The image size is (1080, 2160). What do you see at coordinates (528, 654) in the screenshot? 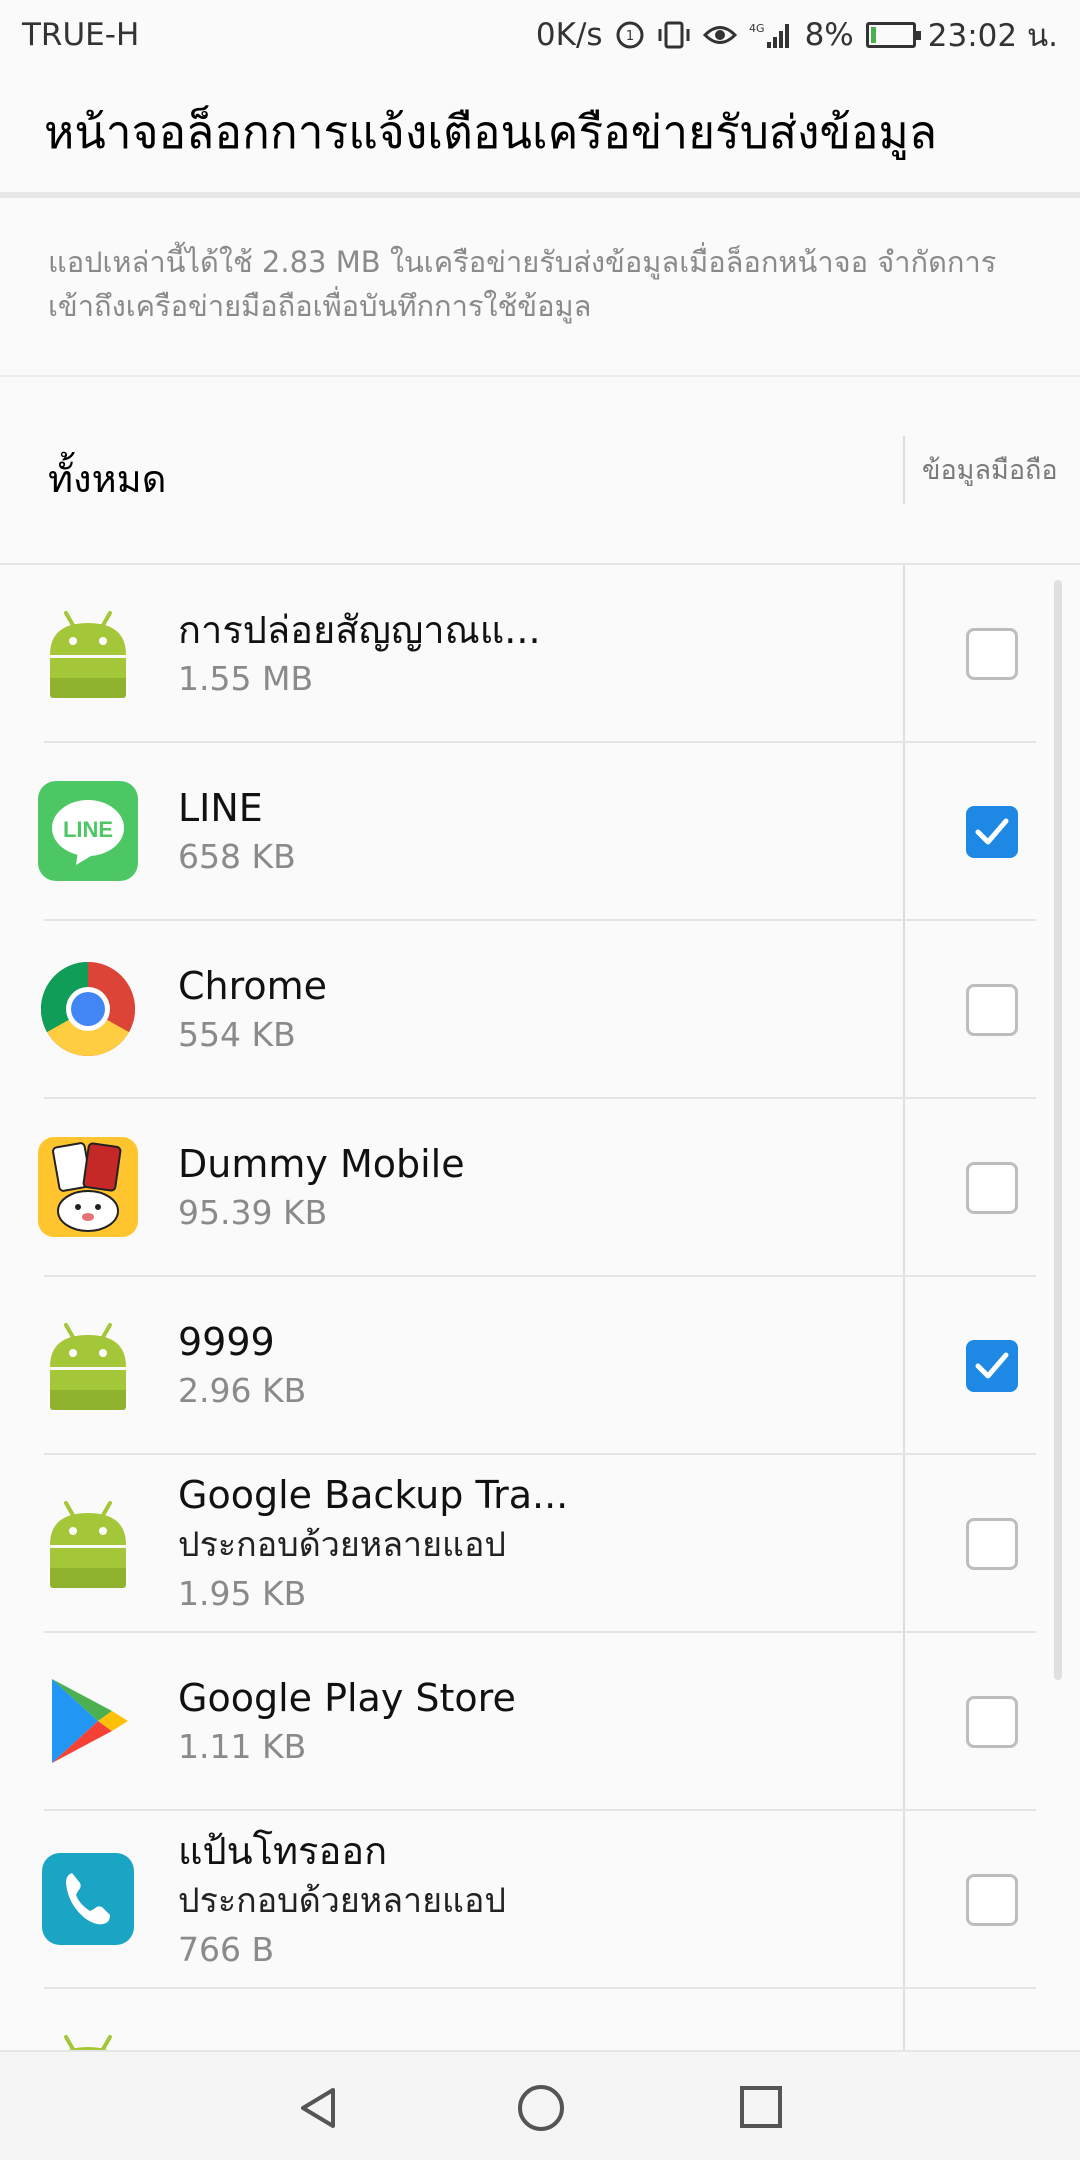
I see `app-info: การปล่อยสัญญาณแ... 1.55 MB` at bounding box center [528, 654].